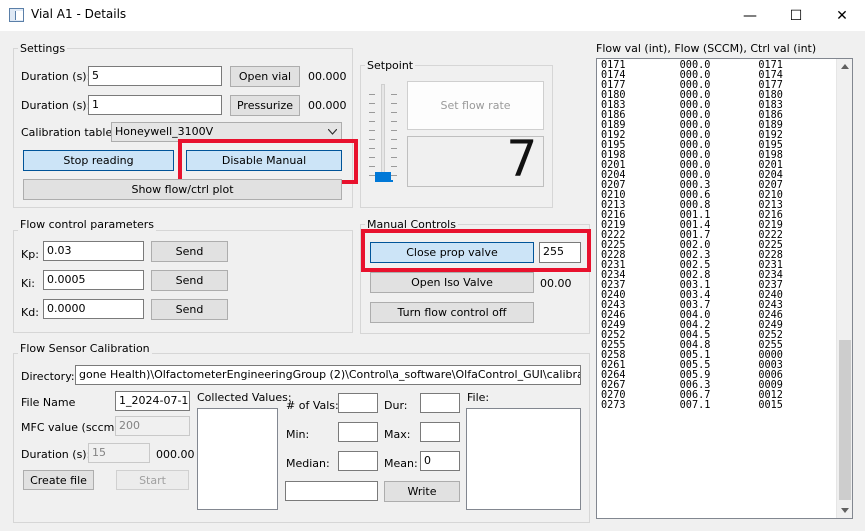  Describe the element at coordinates (717, 225) in the screenshot. I see `list-item: 0219 001.4 0219` at that location.